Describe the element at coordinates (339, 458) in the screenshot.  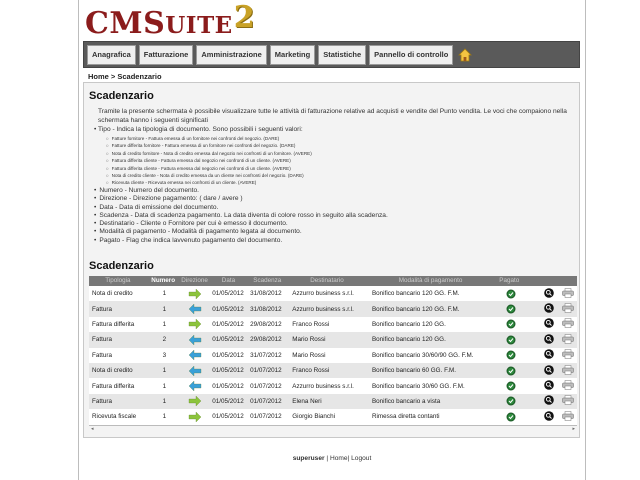
I see `footer-home-link: Home` at that location.